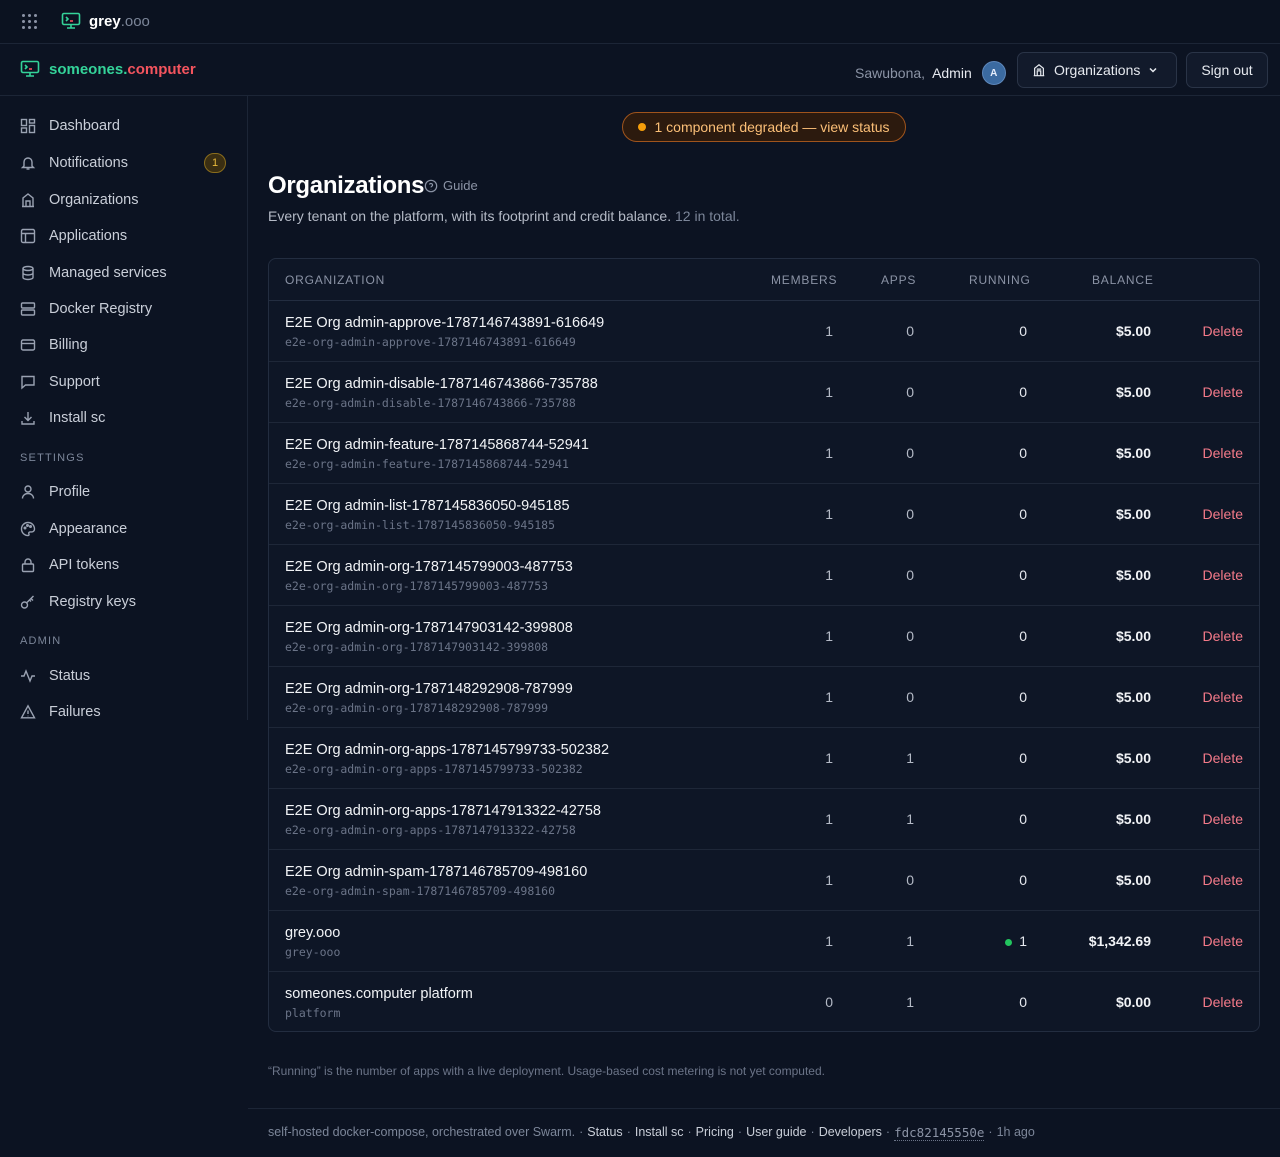 Image resolution: width=1280 pixels, height=1157 pixels. What do you see at coordinates (993, 73) in the screenshot?
I see `avatar: A` at bounding box center [993, 73].